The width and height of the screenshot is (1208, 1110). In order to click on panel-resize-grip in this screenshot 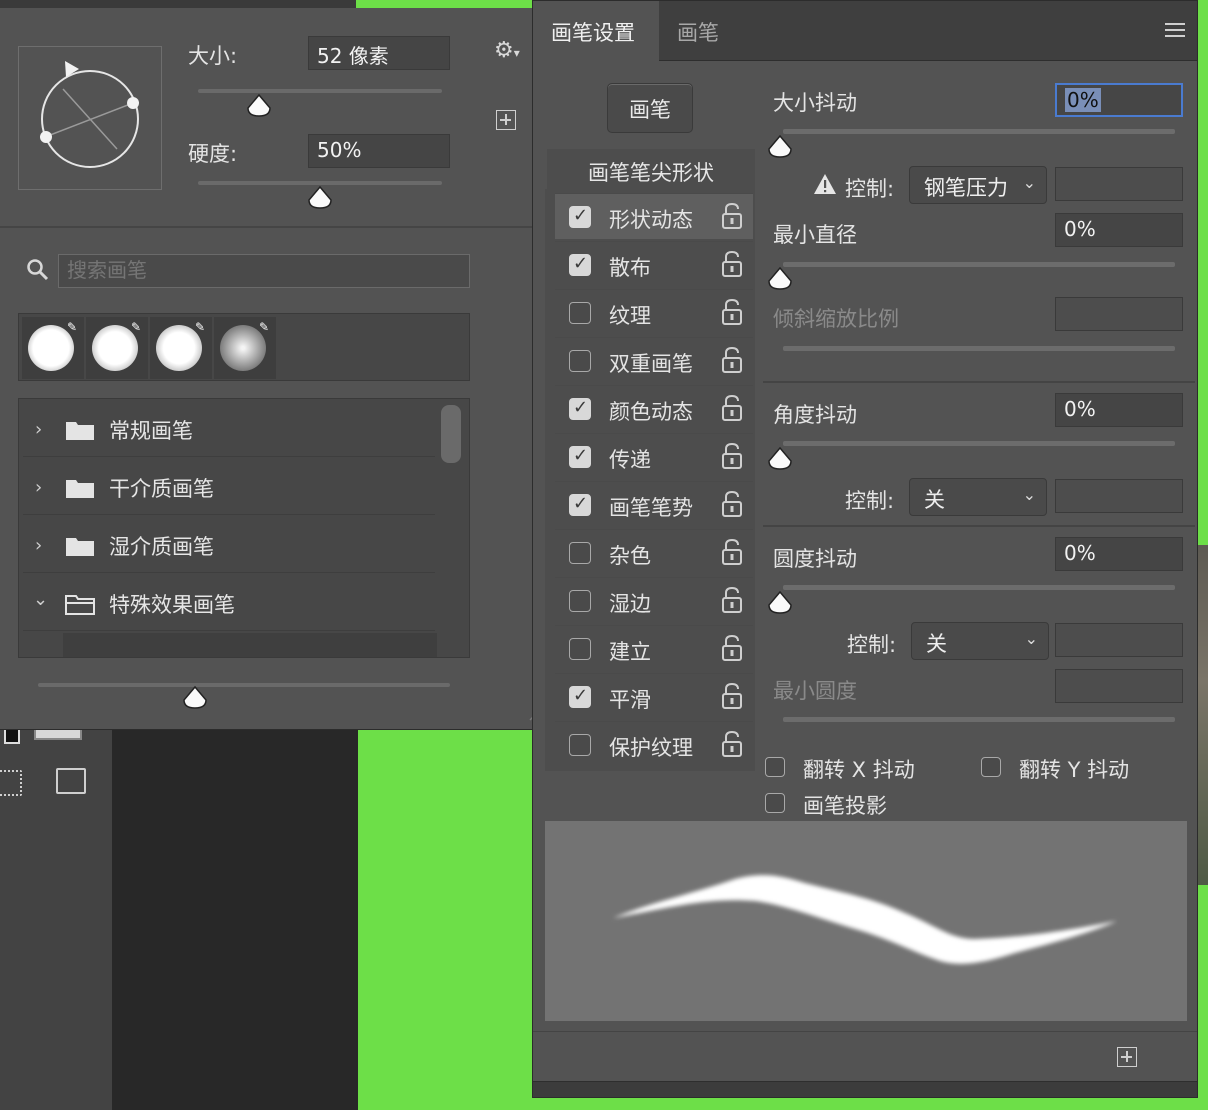, I will do `click(865, 1089)`.